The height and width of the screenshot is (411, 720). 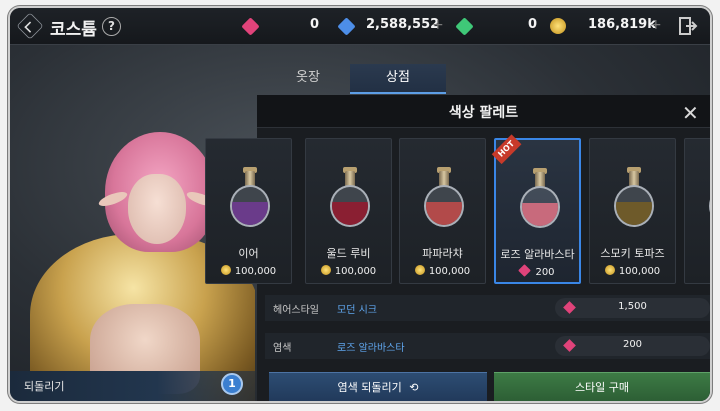 I want to click on dye-price-box: 200, so click(x=632, y=346).